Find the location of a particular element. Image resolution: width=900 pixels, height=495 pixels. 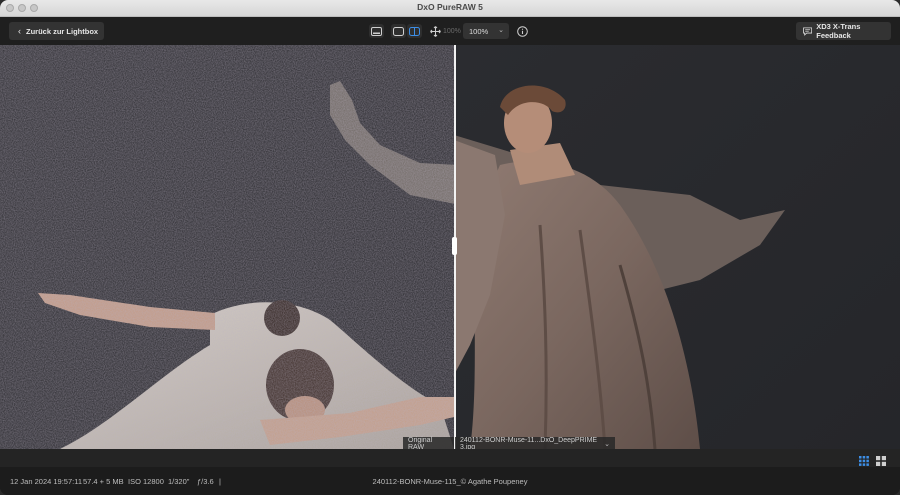

back-to-lightbox-button: ‹ Zurück zur Lightbox is located at coordinates (56, 31).